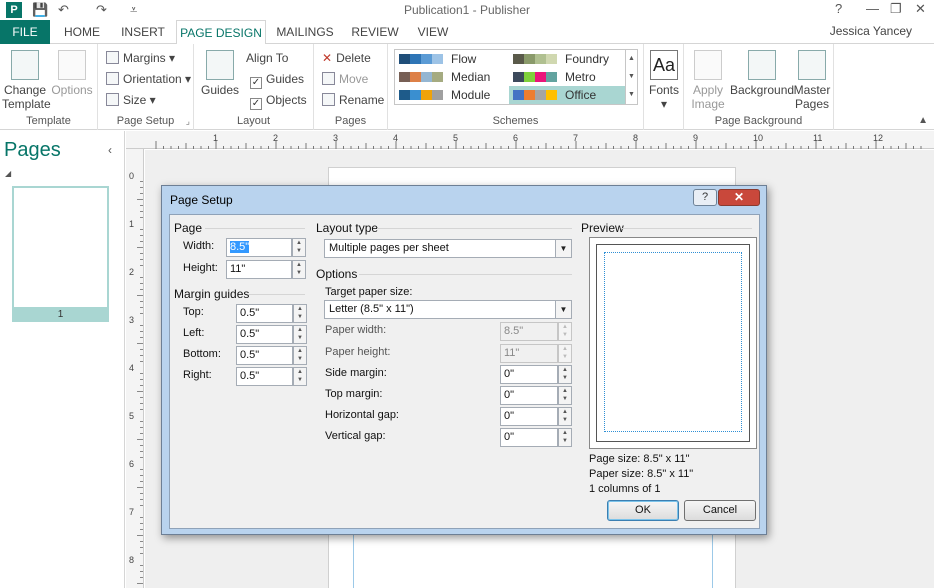  I want to click on bottom-margin-input: 0.5", so click(264, 355).